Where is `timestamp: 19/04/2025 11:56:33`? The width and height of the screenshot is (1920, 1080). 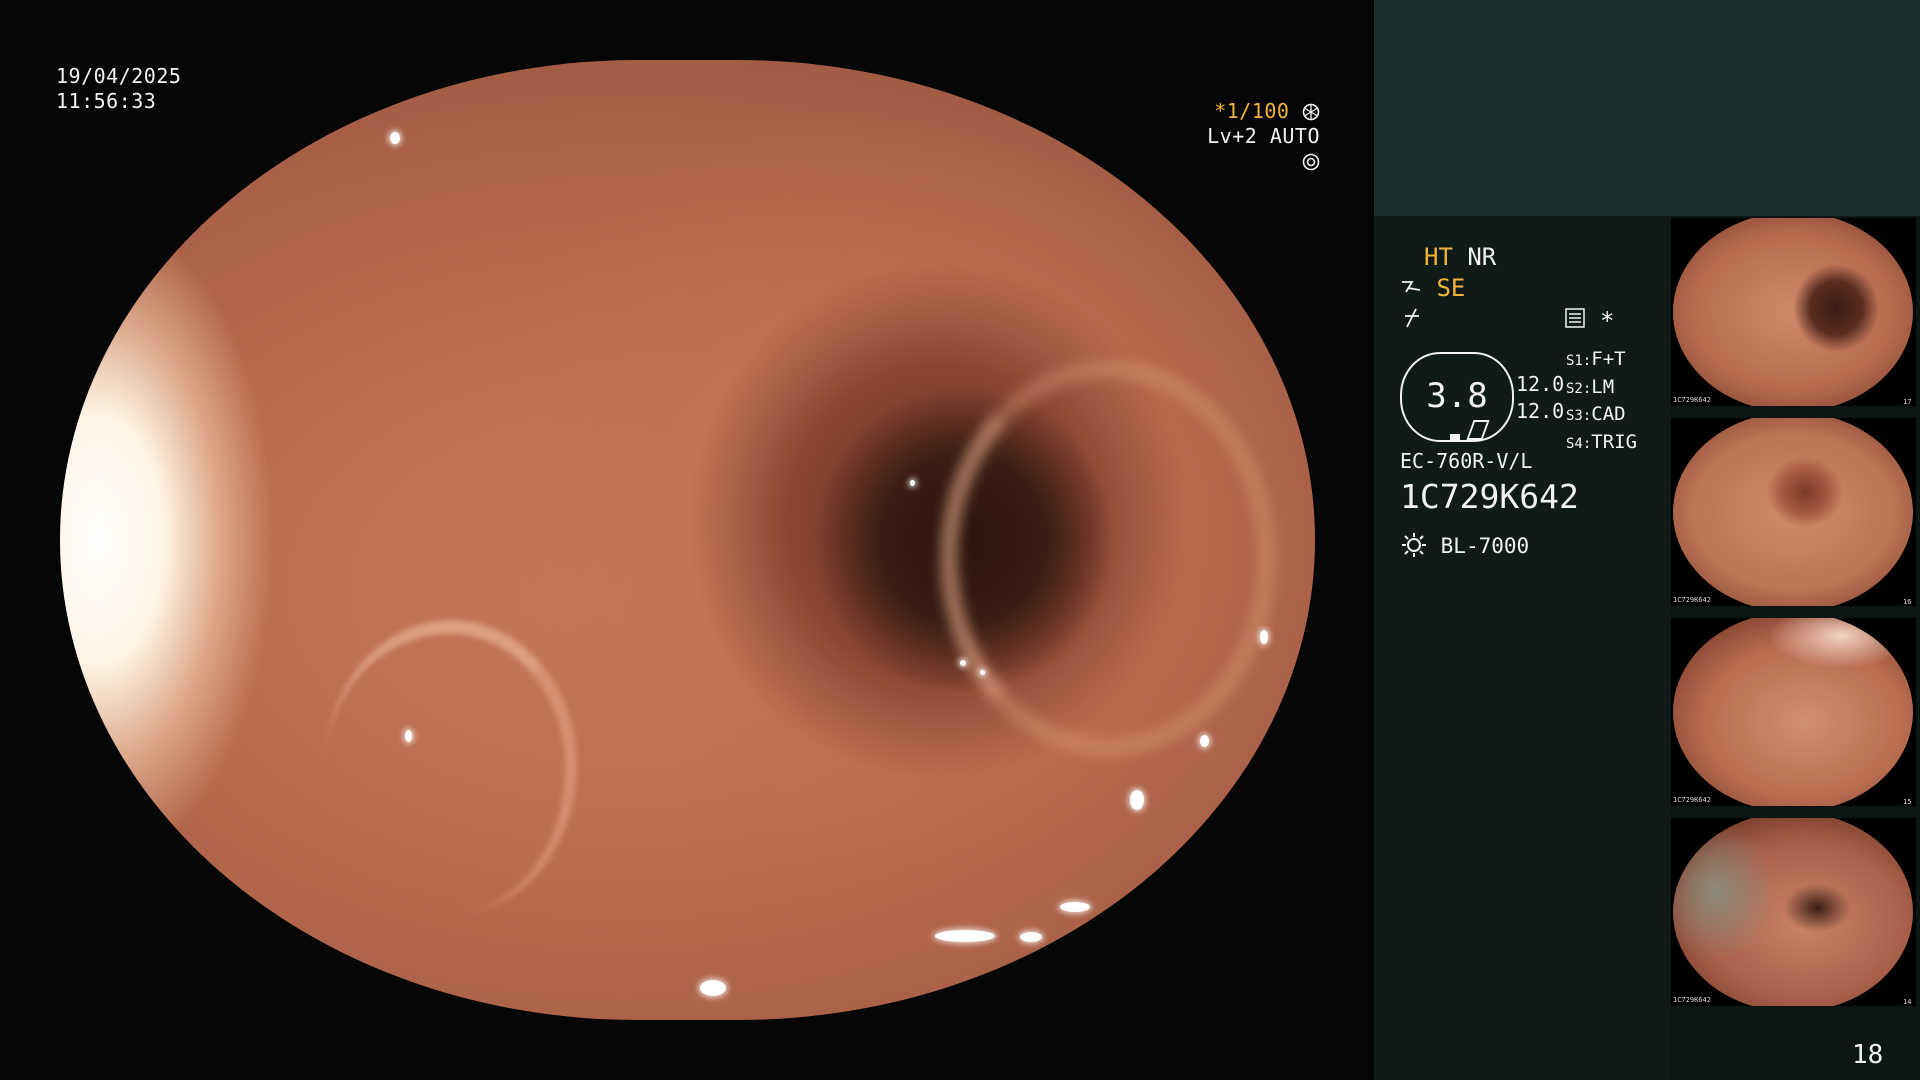 timestamp: 19/04/2025 11:56:33 is located at coordinates (118, 89).